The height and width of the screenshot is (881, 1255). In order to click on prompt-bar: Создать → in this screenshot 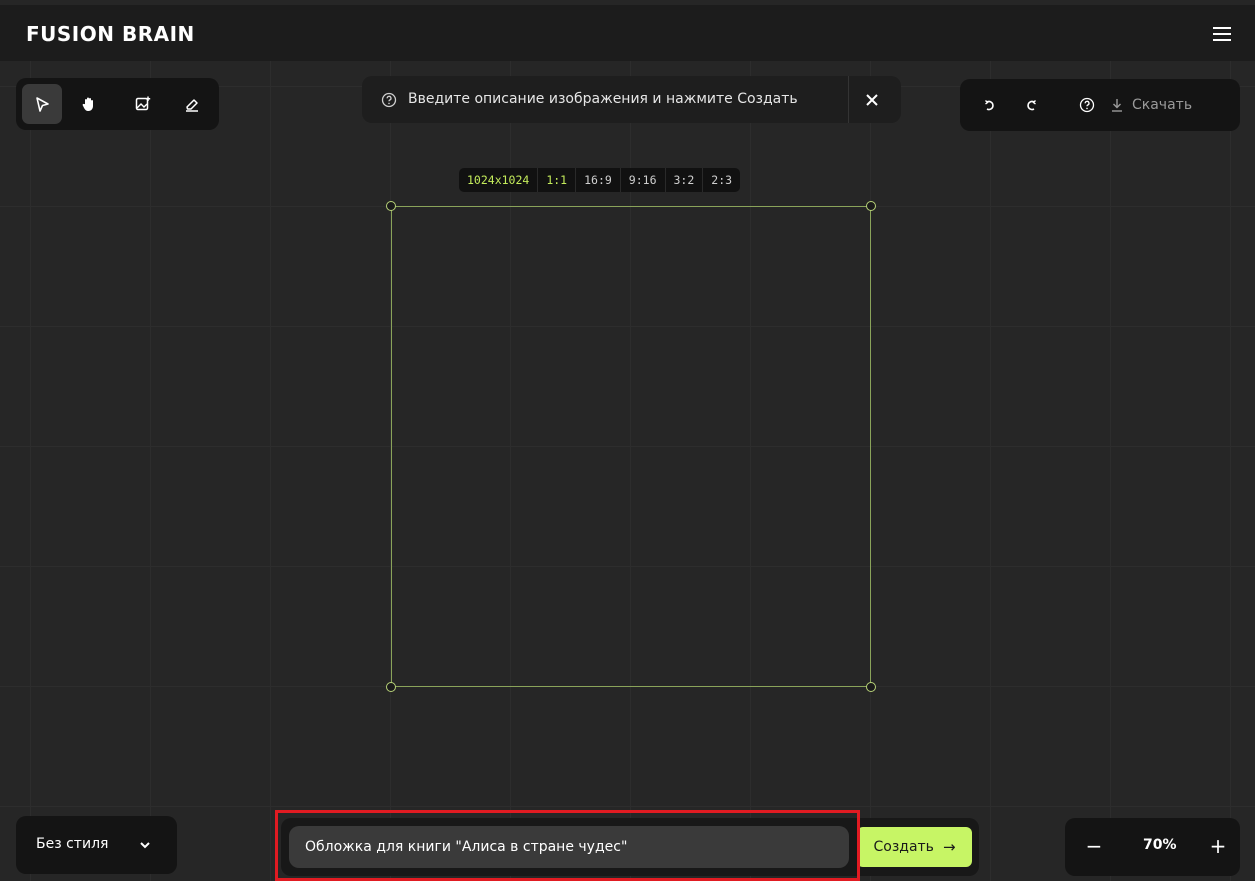, I will do `click(630, 847)`.